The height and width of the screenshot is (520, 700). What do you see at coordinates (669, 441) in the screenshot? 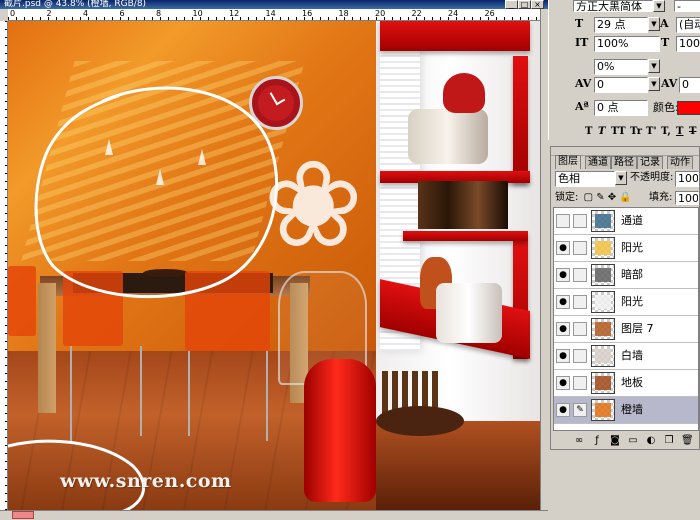
I see `new-layer-icon: ❐` at bounding box center [669, 441].